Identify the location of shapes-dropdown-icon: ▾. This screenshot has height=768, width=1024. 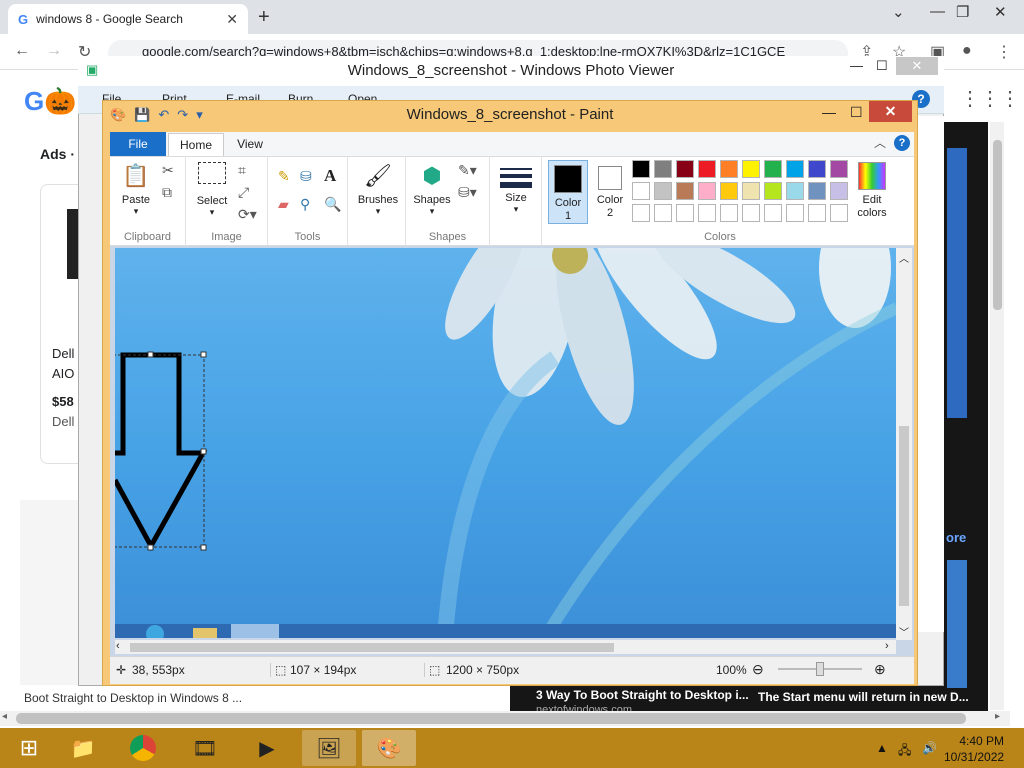
(432, 211).